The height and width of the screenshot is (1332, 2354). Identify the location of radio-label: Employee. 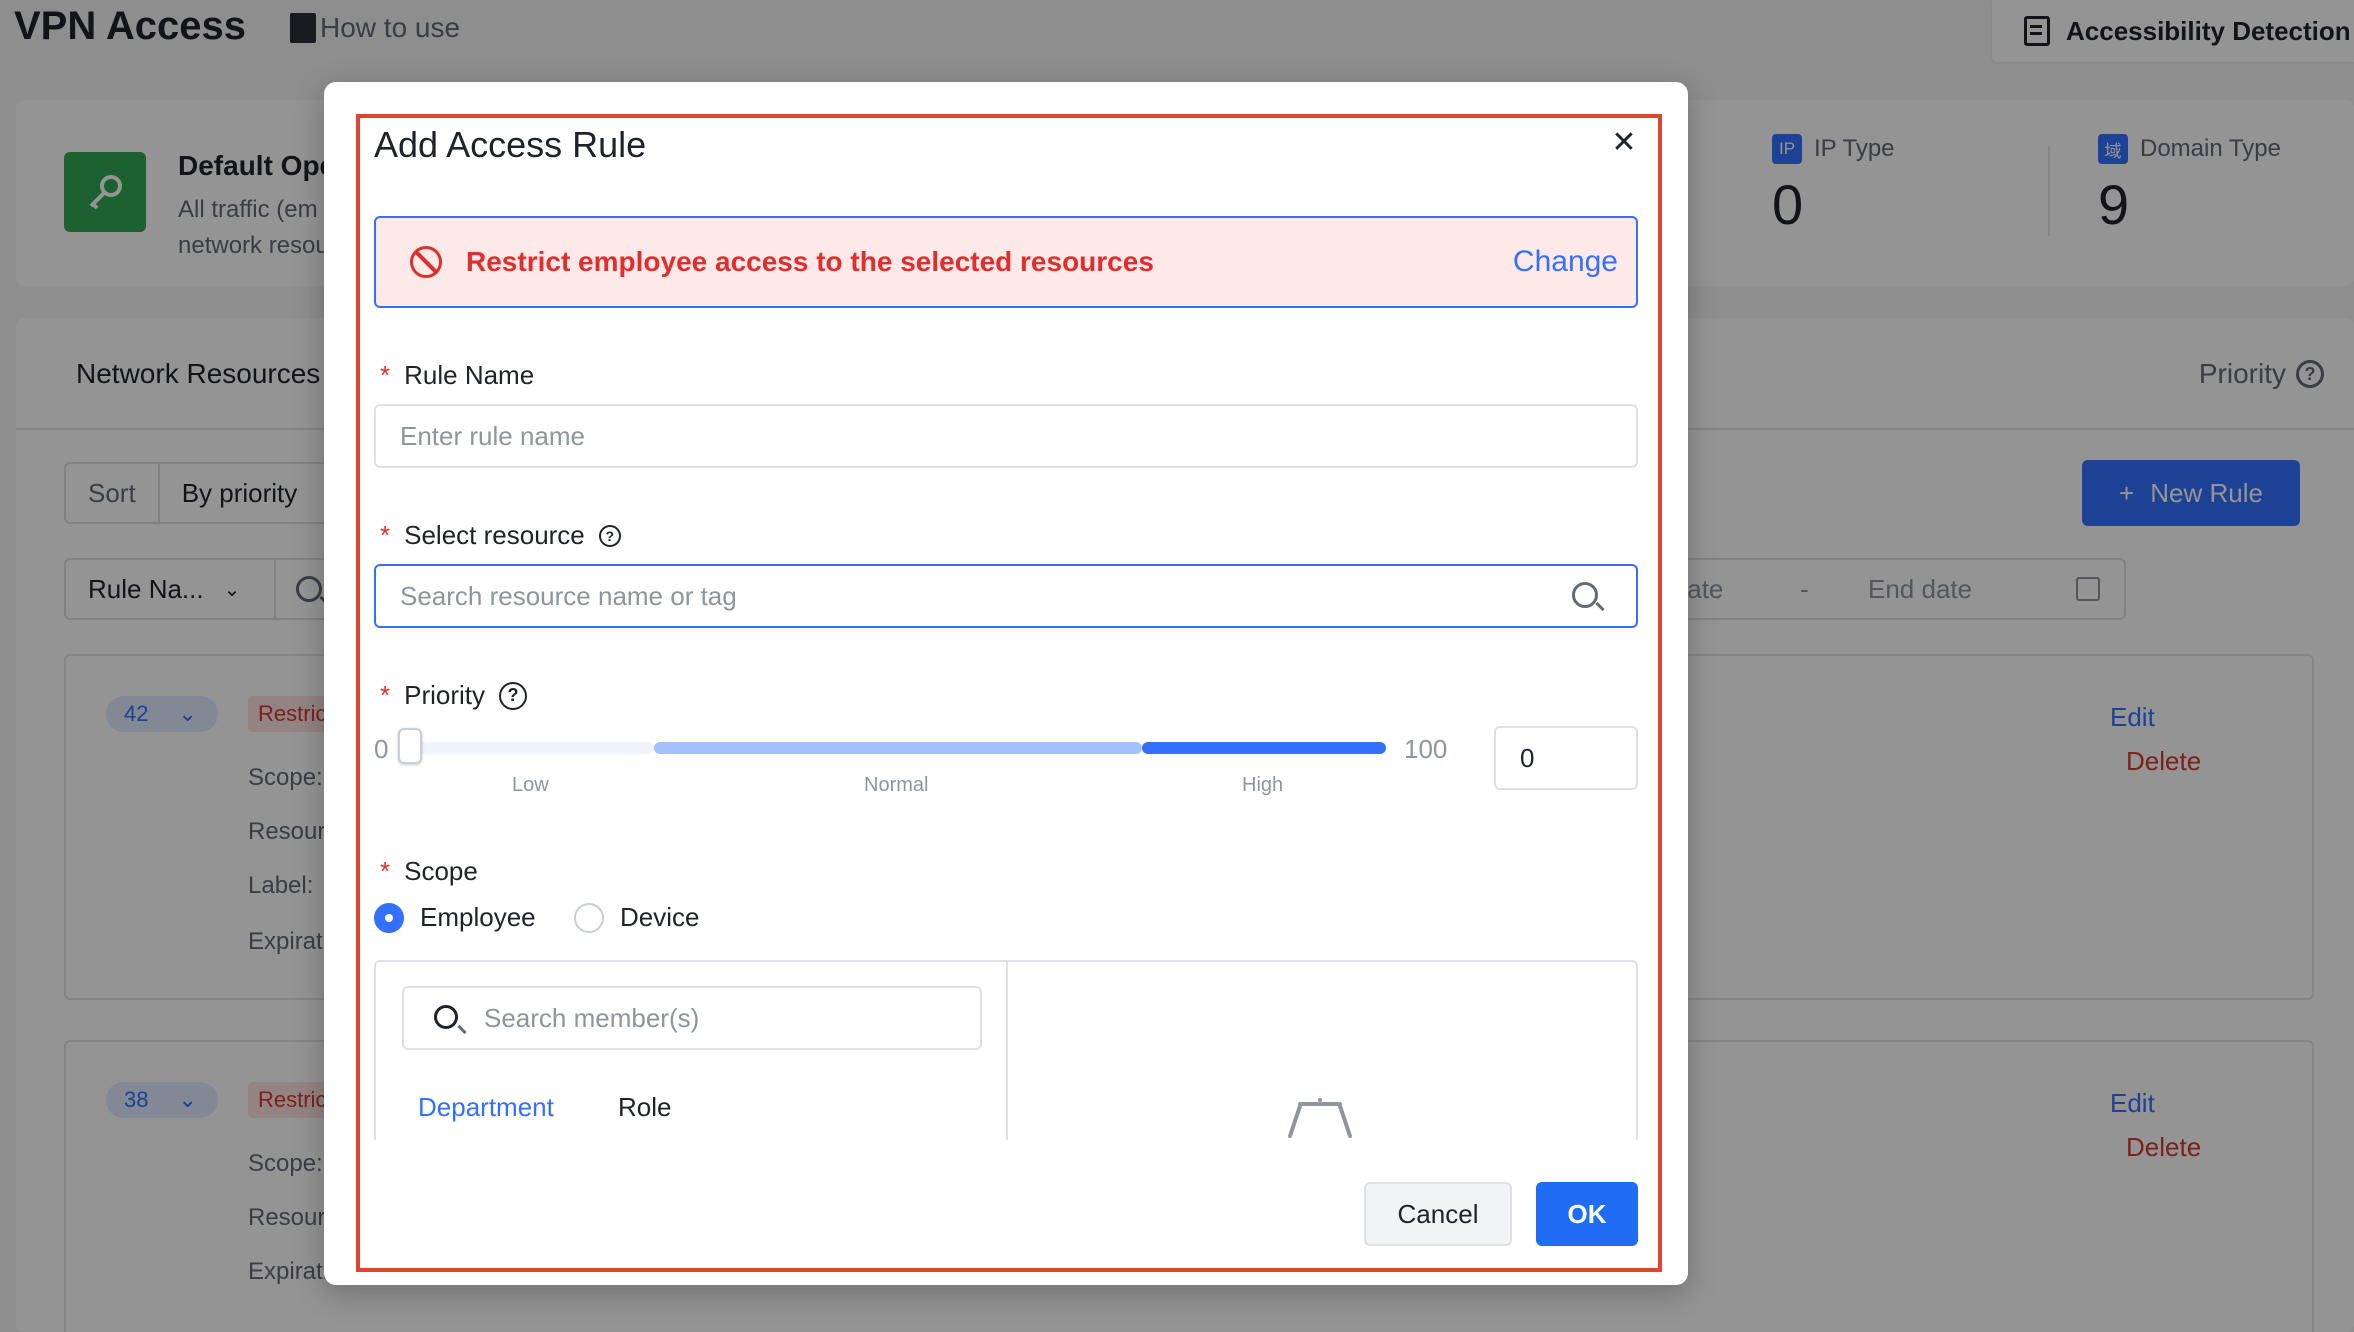
(478, 917).